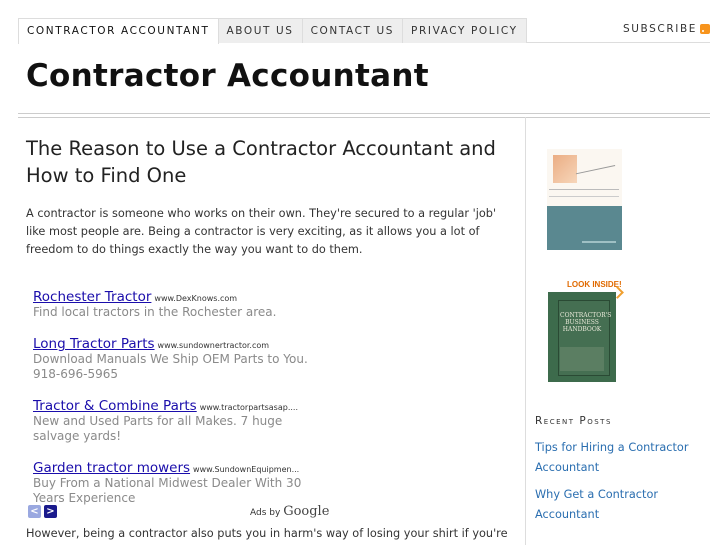 The image size is (727, 545). I want to click on ad-navigation: < >, so click(42, 511).